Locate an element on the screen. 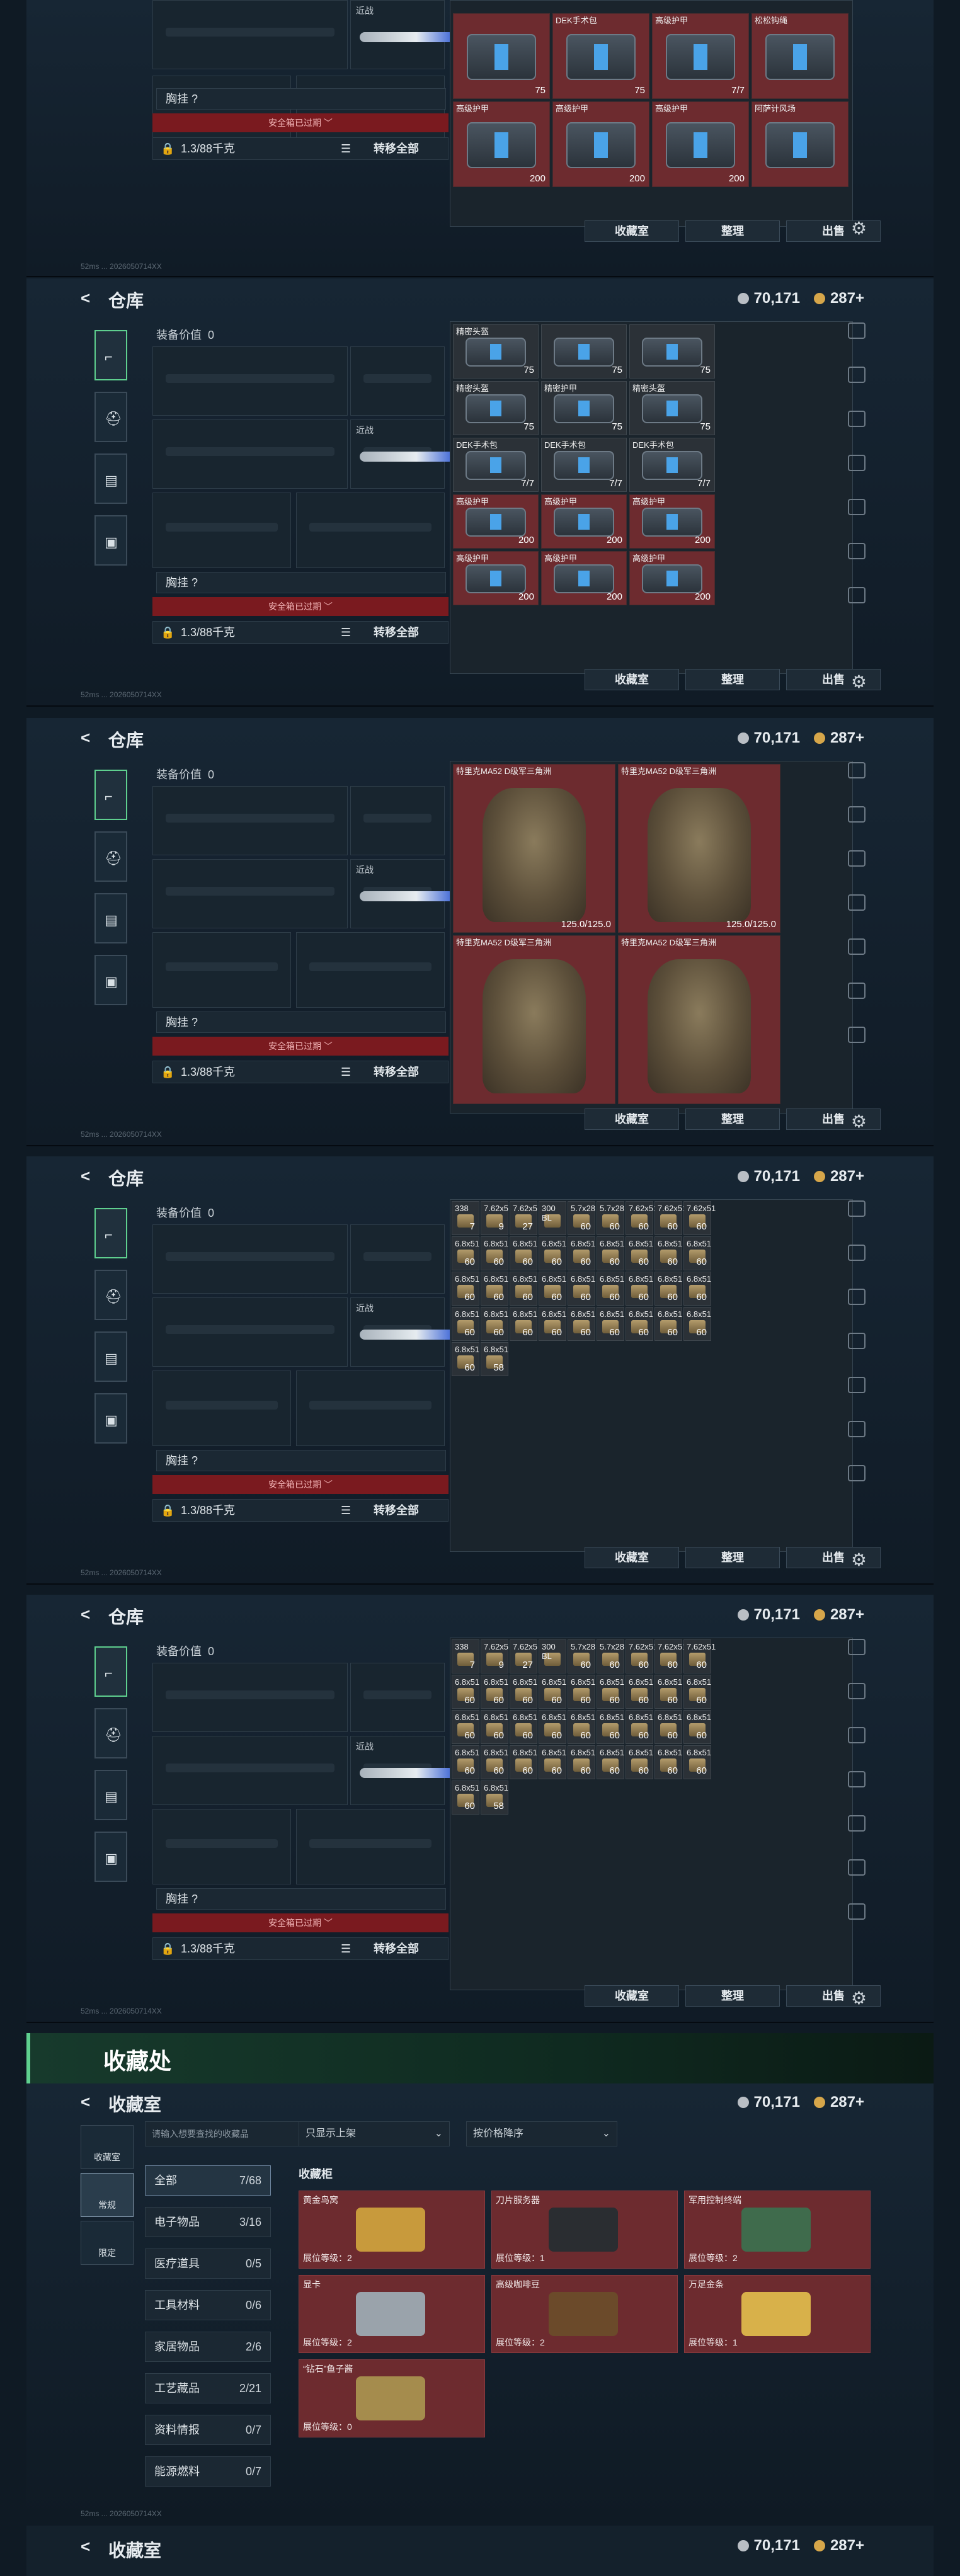 The image size is (960, 2576). ammo-item: 7.62x5 27 is located at coordinates (523, 1656).